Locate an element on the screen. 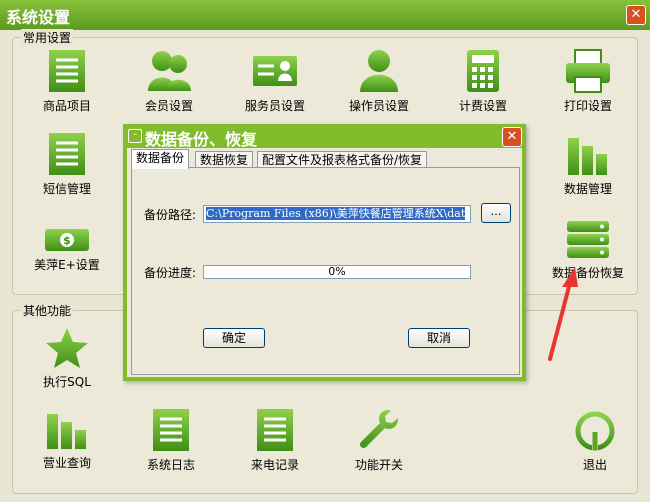 This screenshot has height=502, width=650. tile-operator-settings: 操作员设置 is located at coordinates (379, 81).